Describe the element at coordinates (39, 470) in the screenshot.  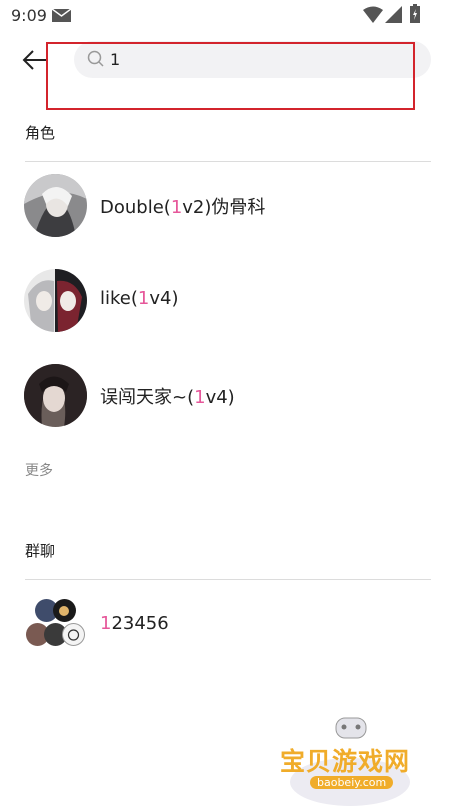
I see `more-link: 更多` at that location.